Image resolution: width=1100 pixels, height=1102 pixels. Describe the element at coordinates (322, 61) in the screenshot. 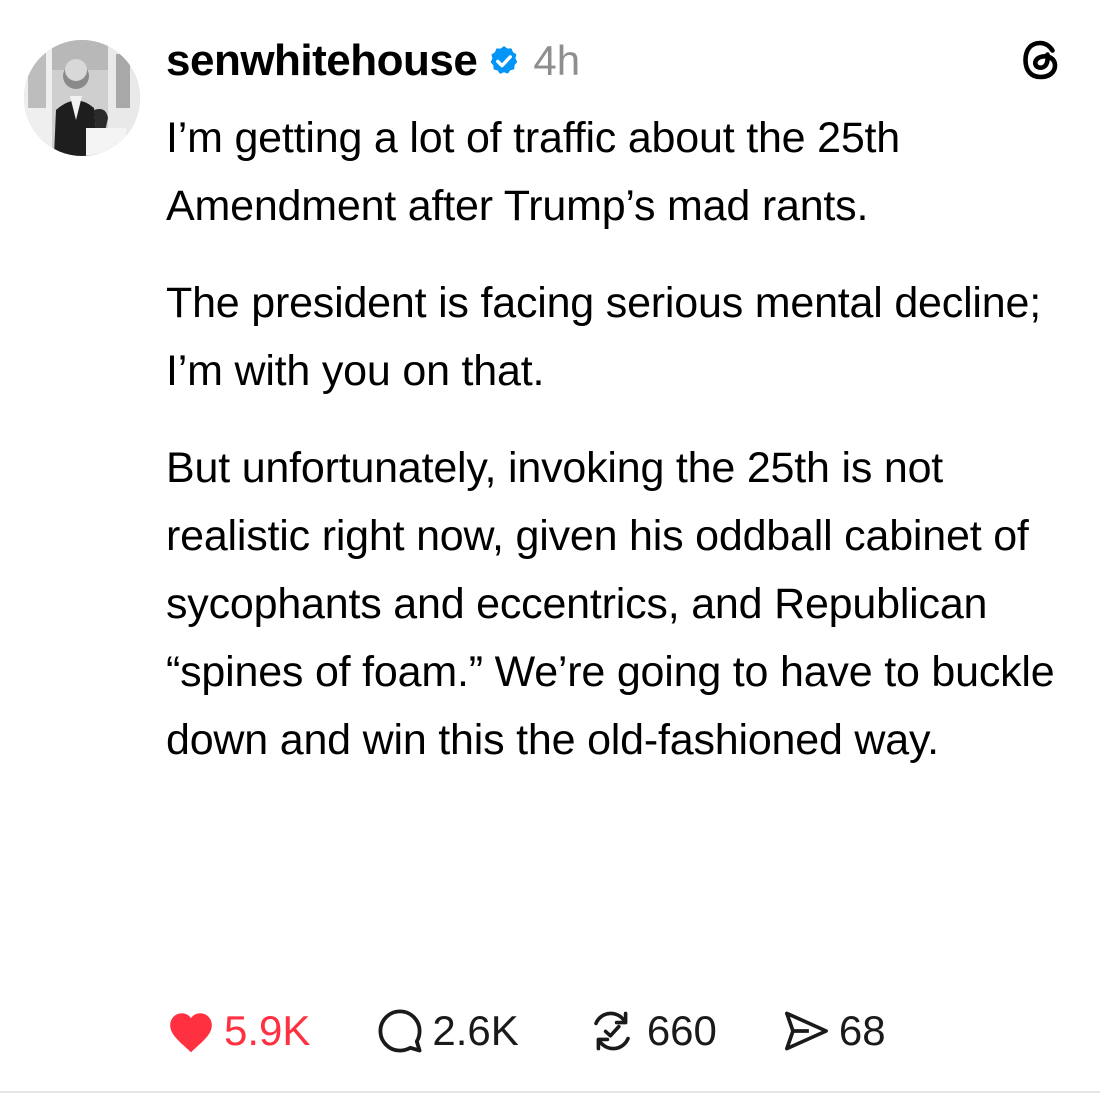

I see `username: senwhitehouse` at that location.